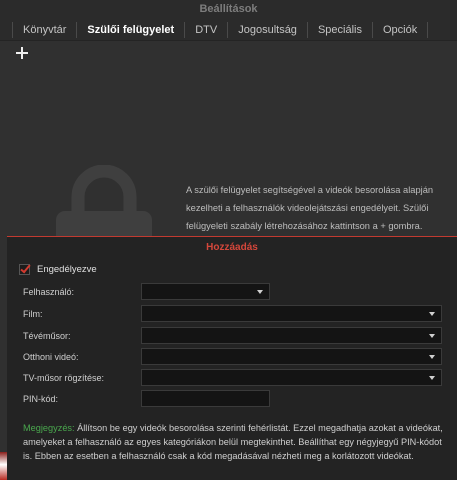 The image size is (457, 480). What do you see at coordinates (232, 247) in the screenshot?
I see `dialog-title: Hozzáadás` at bounding box center [232, 247].